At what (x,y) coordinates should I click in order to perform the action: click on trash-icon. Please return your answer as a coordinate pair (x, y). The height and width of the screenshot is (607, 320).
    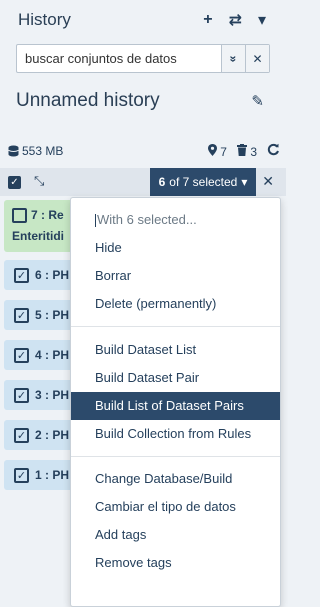
    Looking at the image, I should click on (241, 149).